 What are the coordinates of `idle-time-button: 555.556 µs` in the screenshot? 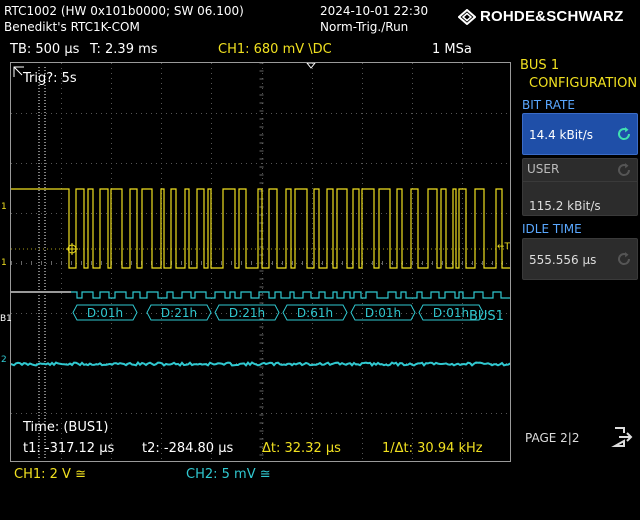 It's located at (580, 259).